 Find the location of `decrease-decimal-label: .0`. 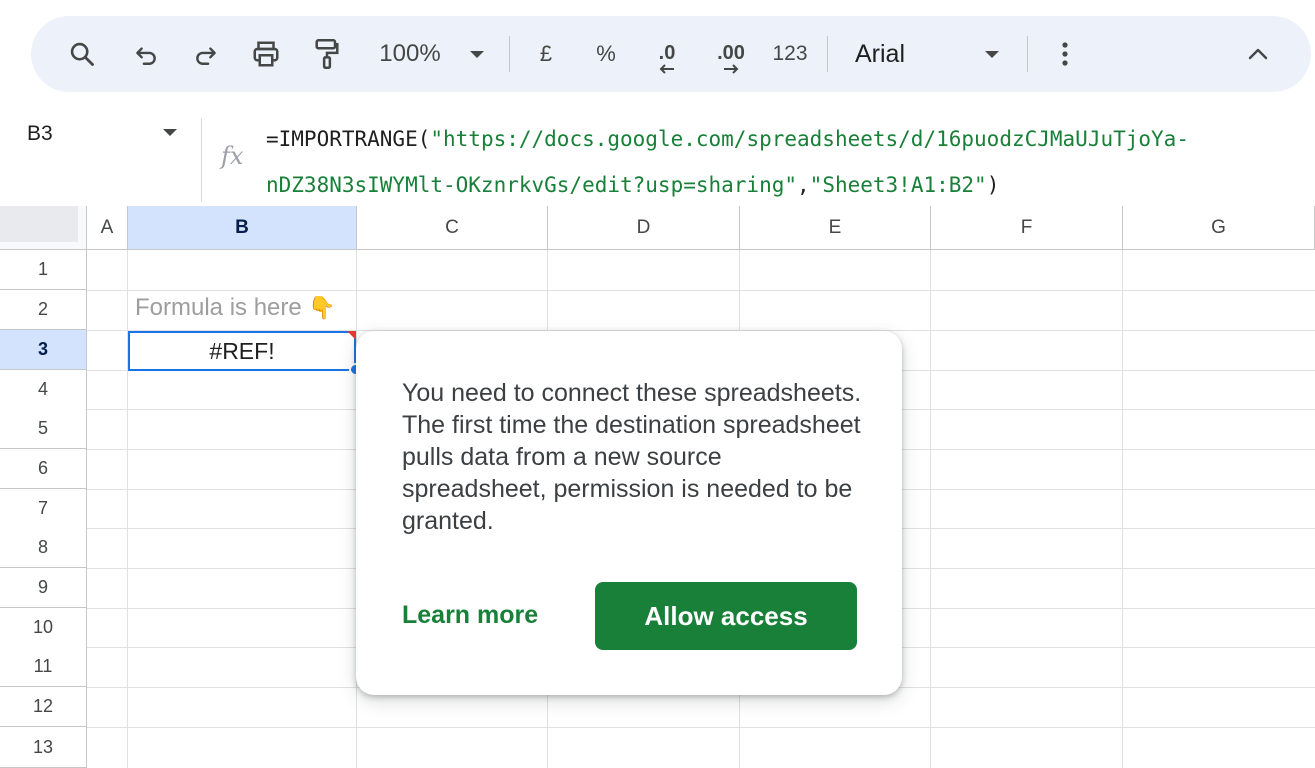

decrease-decimal-label: .0 is located at coordinates (667, 53).